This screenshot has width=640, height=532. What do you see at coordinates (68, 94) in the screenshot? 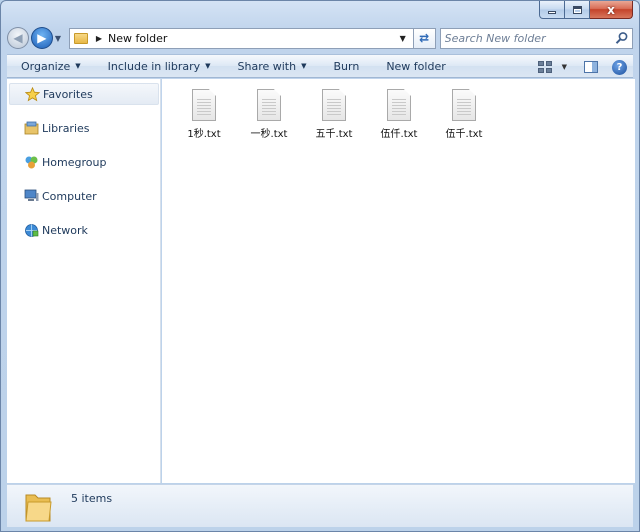
I see `sidebar-item-label: Favorites` at bounding box center [68, 94].